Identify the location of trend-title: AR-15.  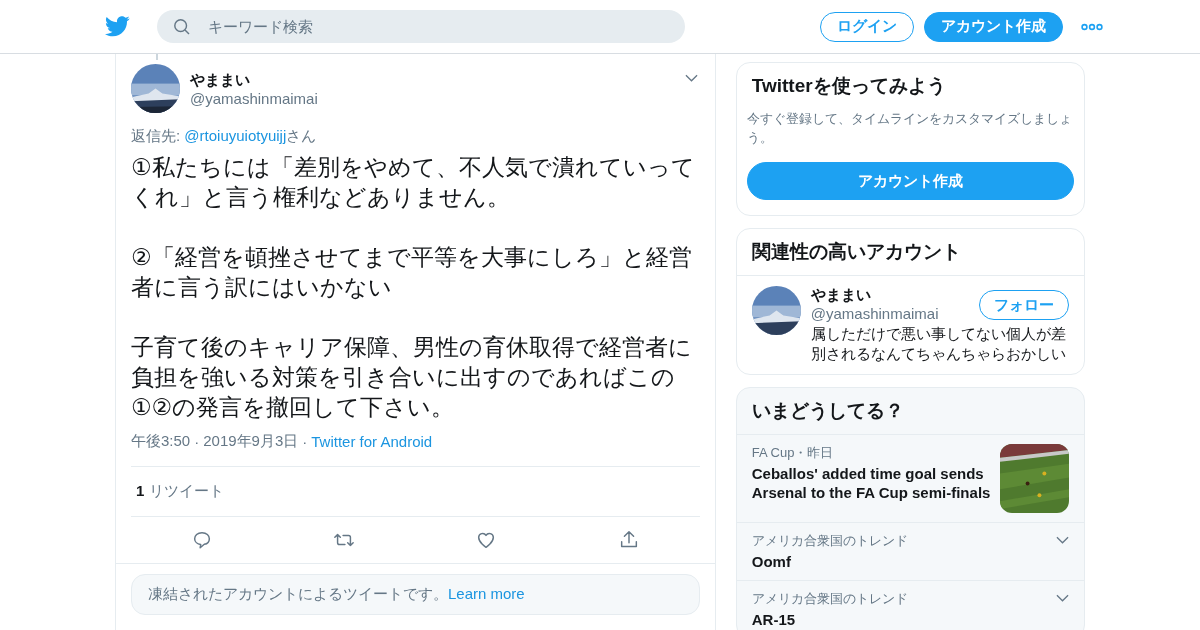
(774, 619).